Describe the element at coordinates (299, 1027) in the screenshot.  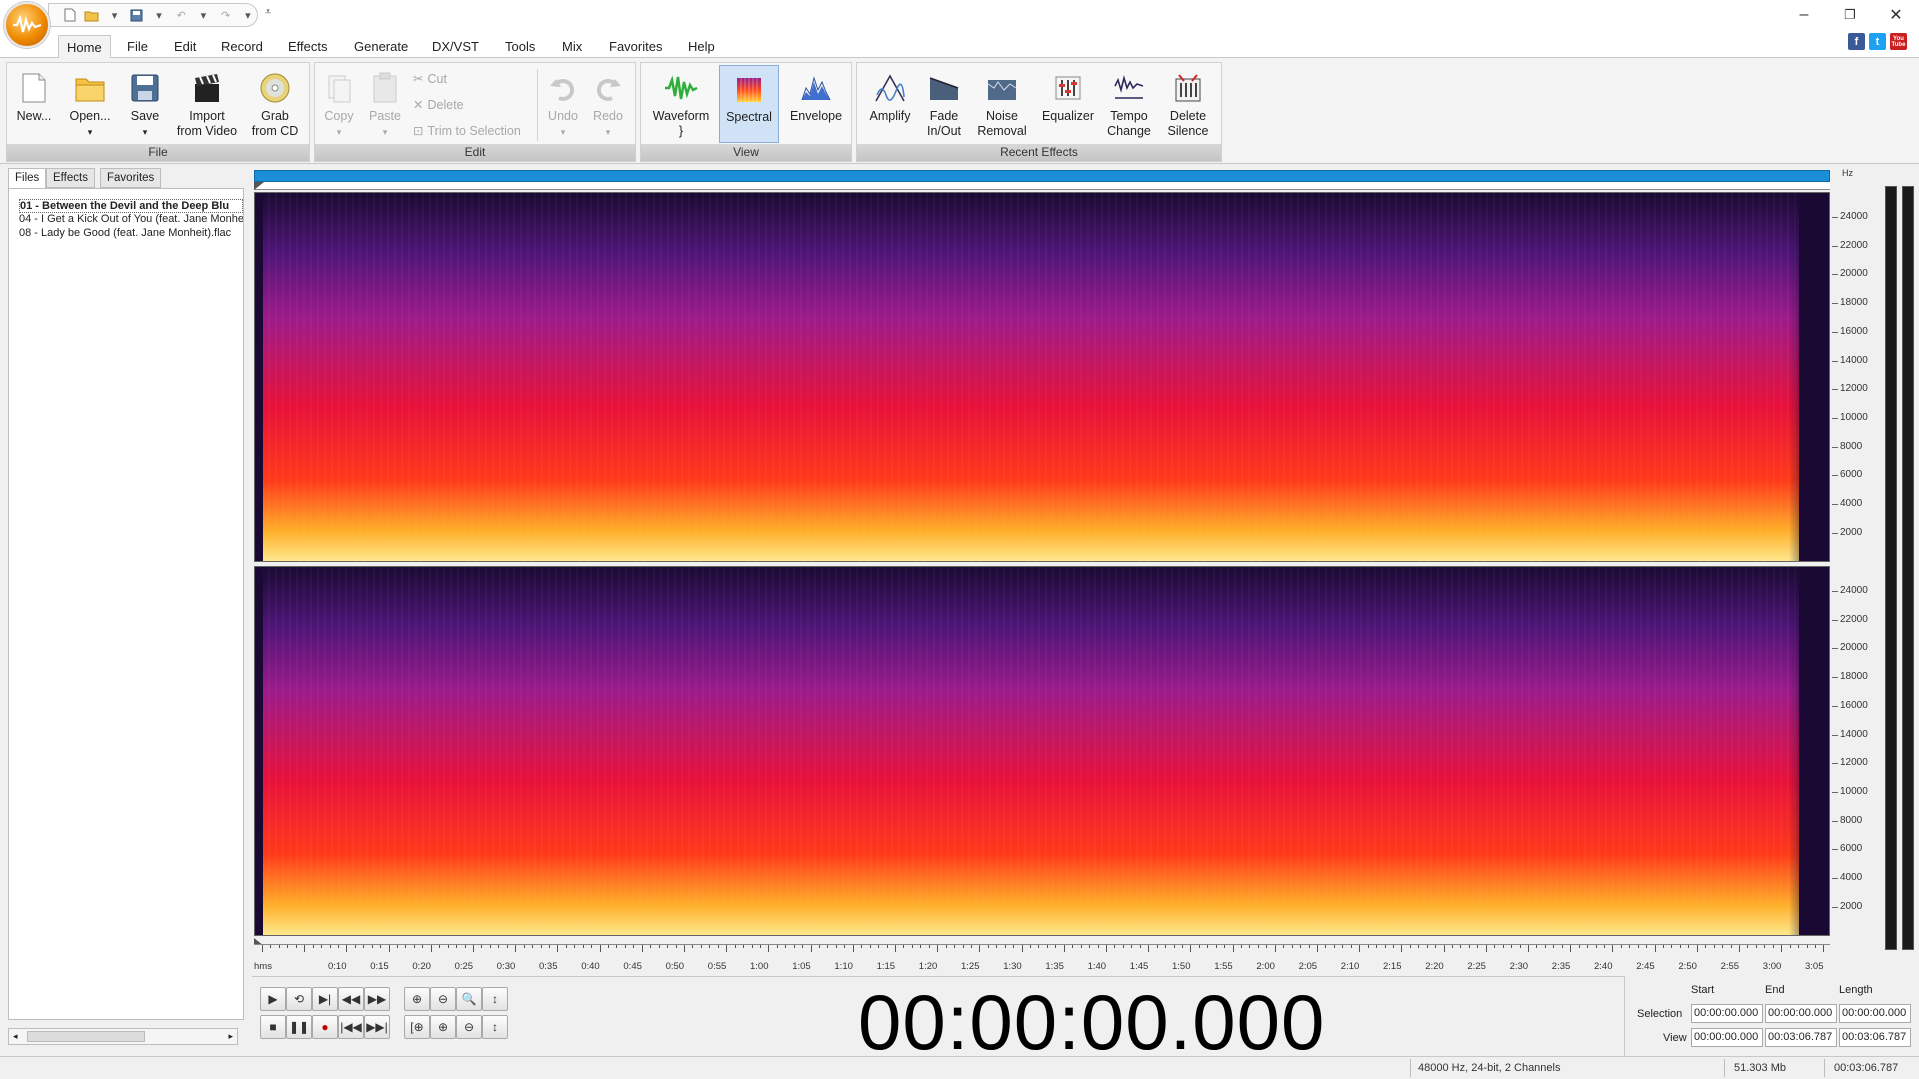
I see `pause-button: ❚❚` at that location.